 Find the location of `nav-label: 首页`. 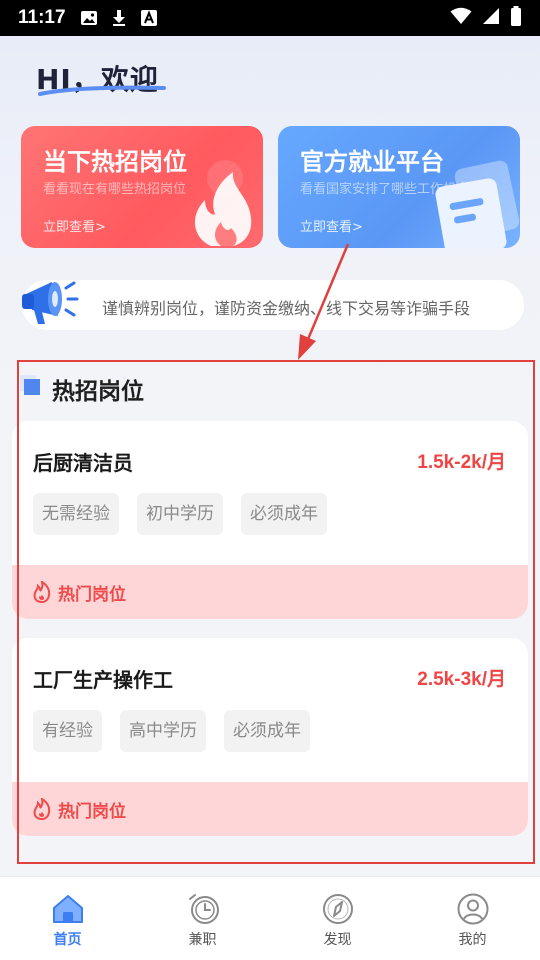

nav-label: 首页 is located at coordinates (67, 940).